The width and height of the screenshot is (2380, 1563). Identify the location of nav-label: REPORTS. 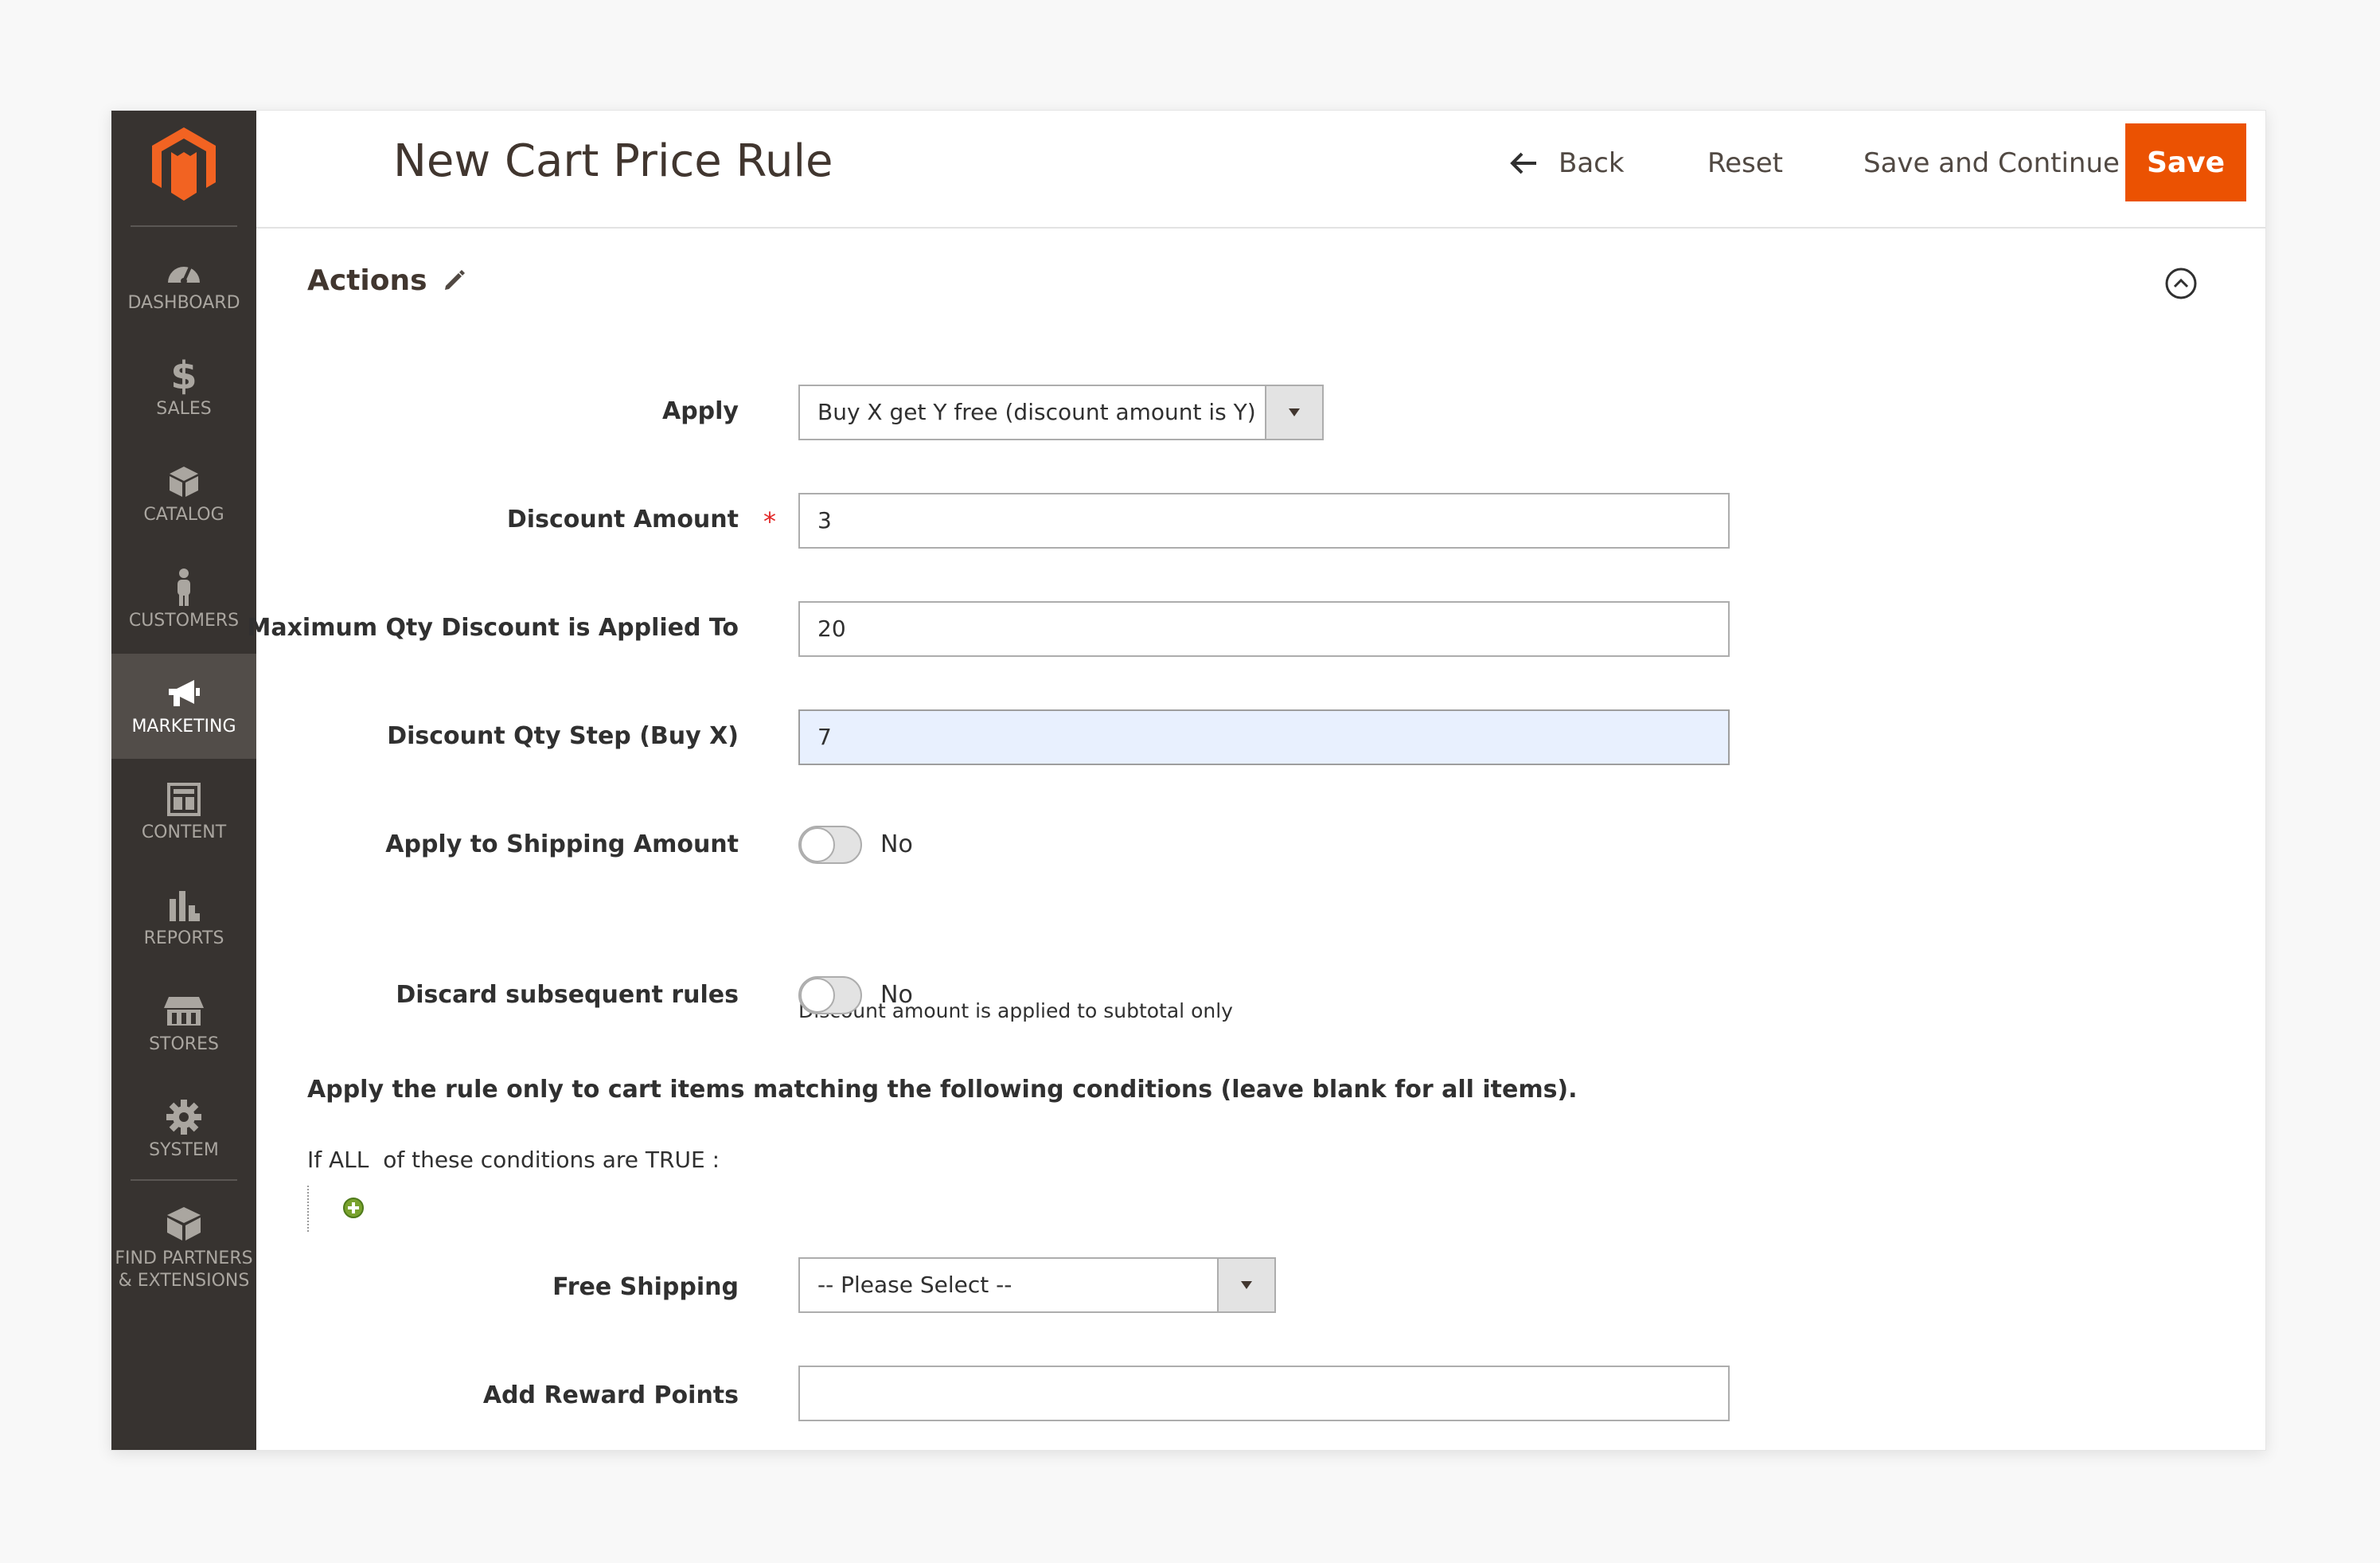
(183, 938).